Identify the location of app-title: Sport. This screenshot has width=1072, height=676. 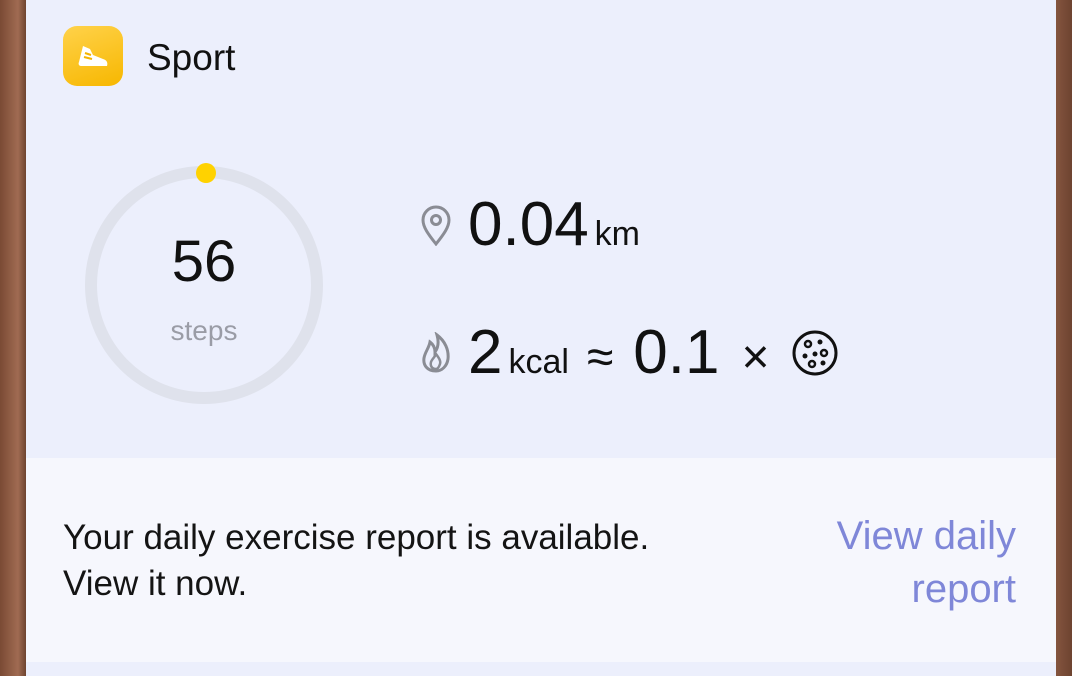
(191, 57).